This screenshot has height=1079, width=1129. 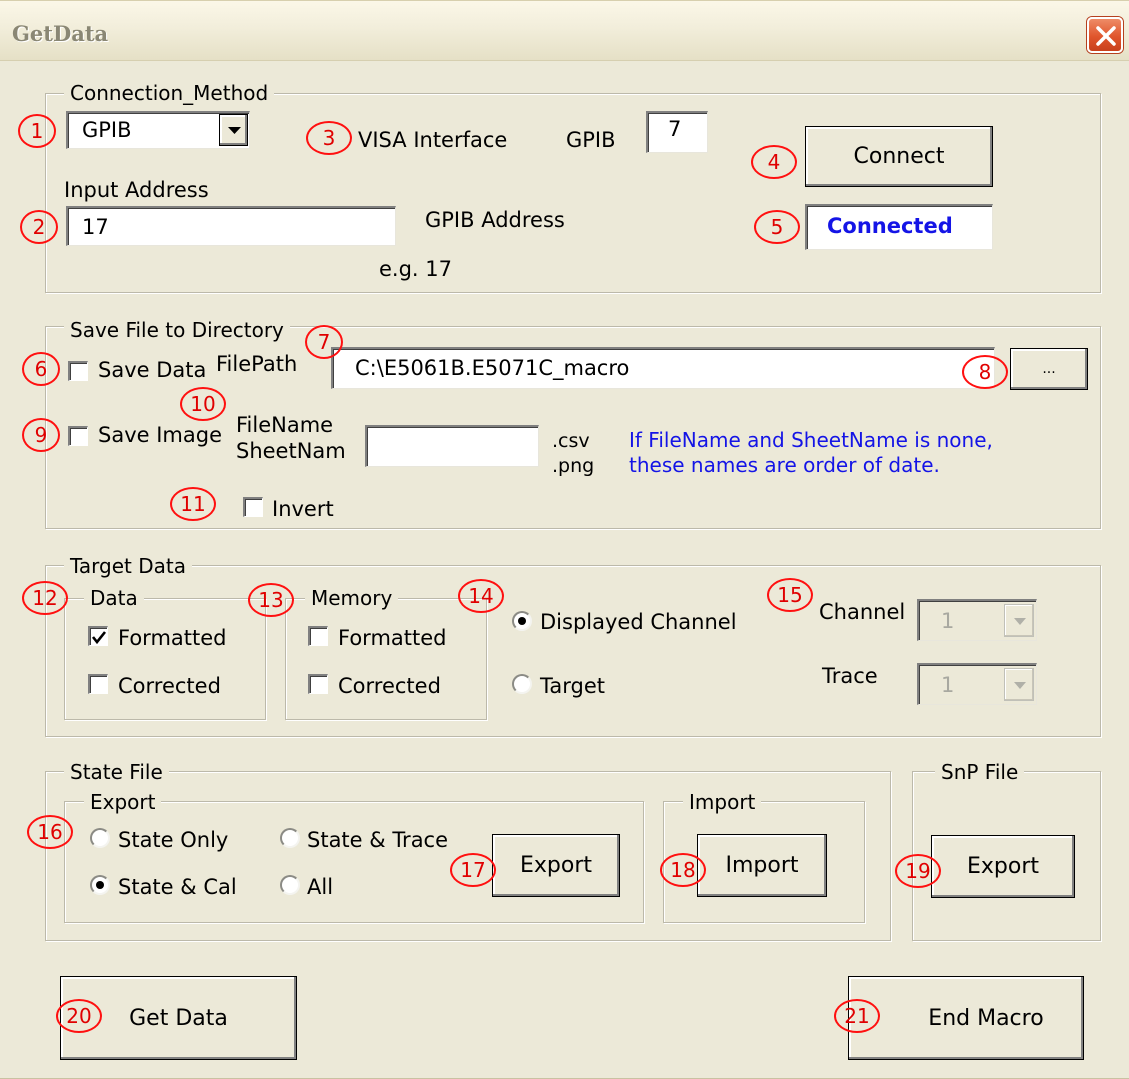 What do you see at coordinates (784, 465) in the screenshot?
I see `filename-hint-line2: these names are order of date.` at bounding box center [784, 465].